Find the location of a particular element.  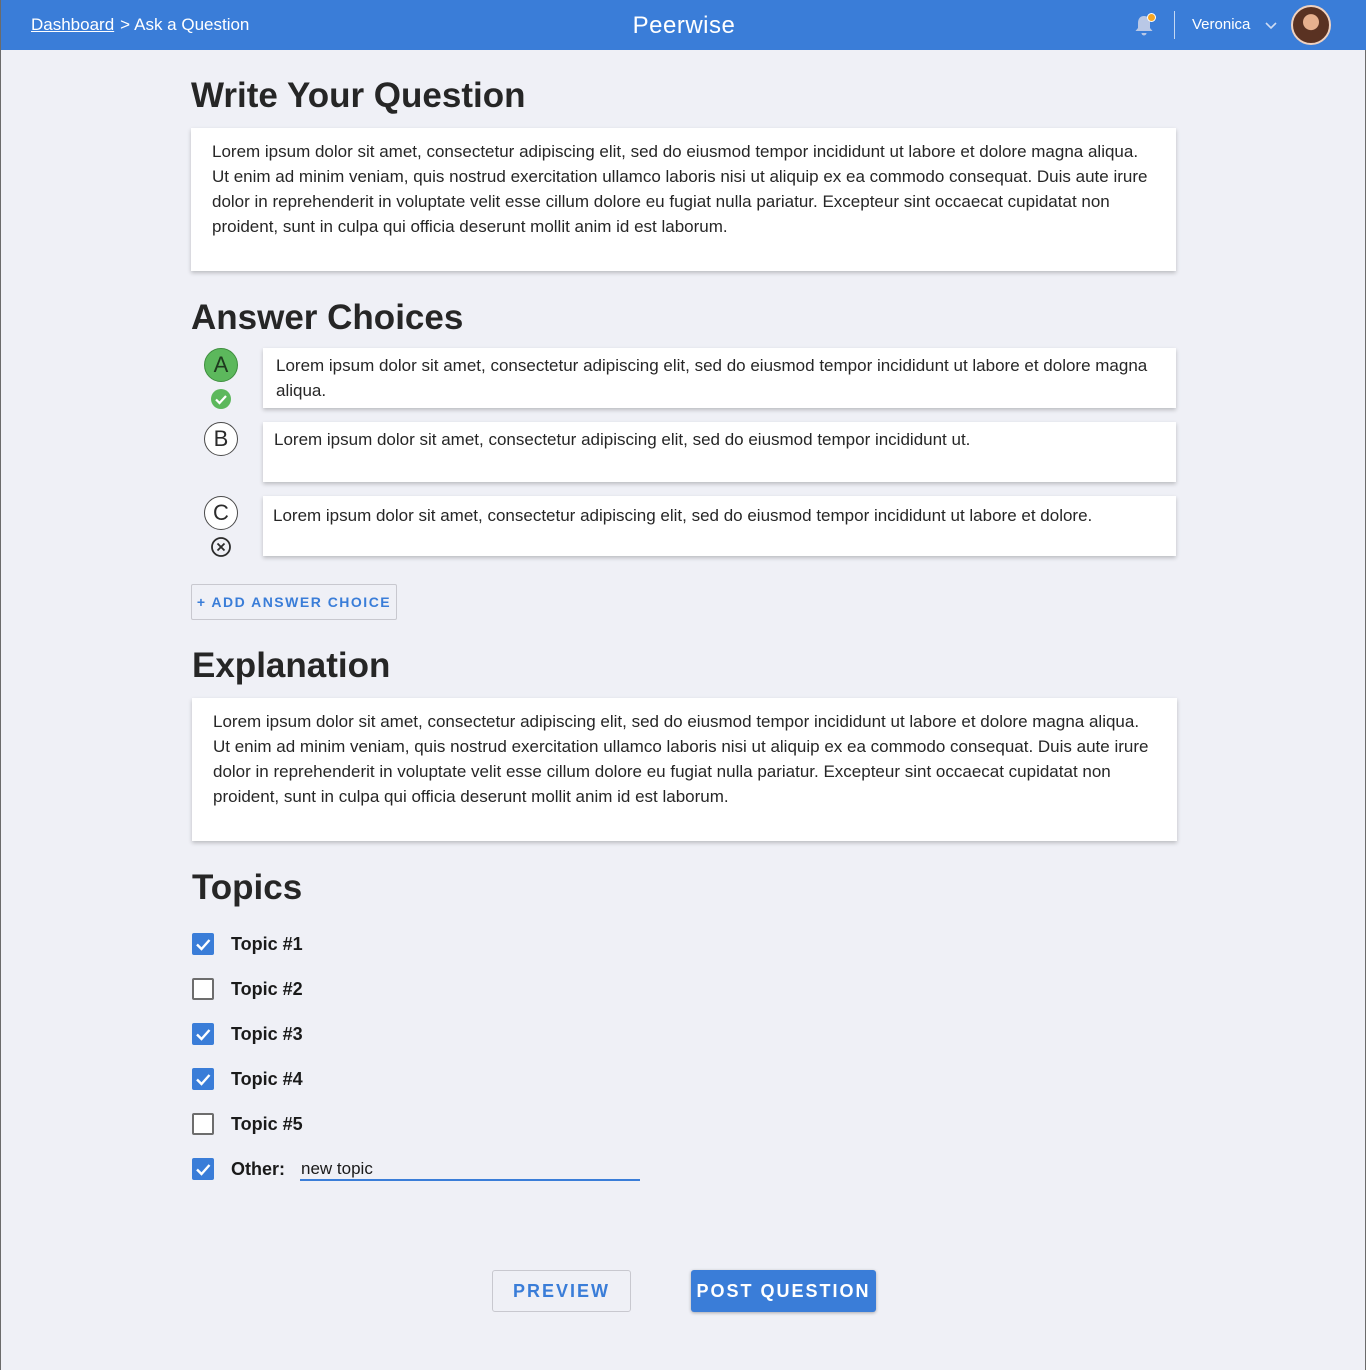

topic-other-checkbox is located at coordinates (203, 1169).